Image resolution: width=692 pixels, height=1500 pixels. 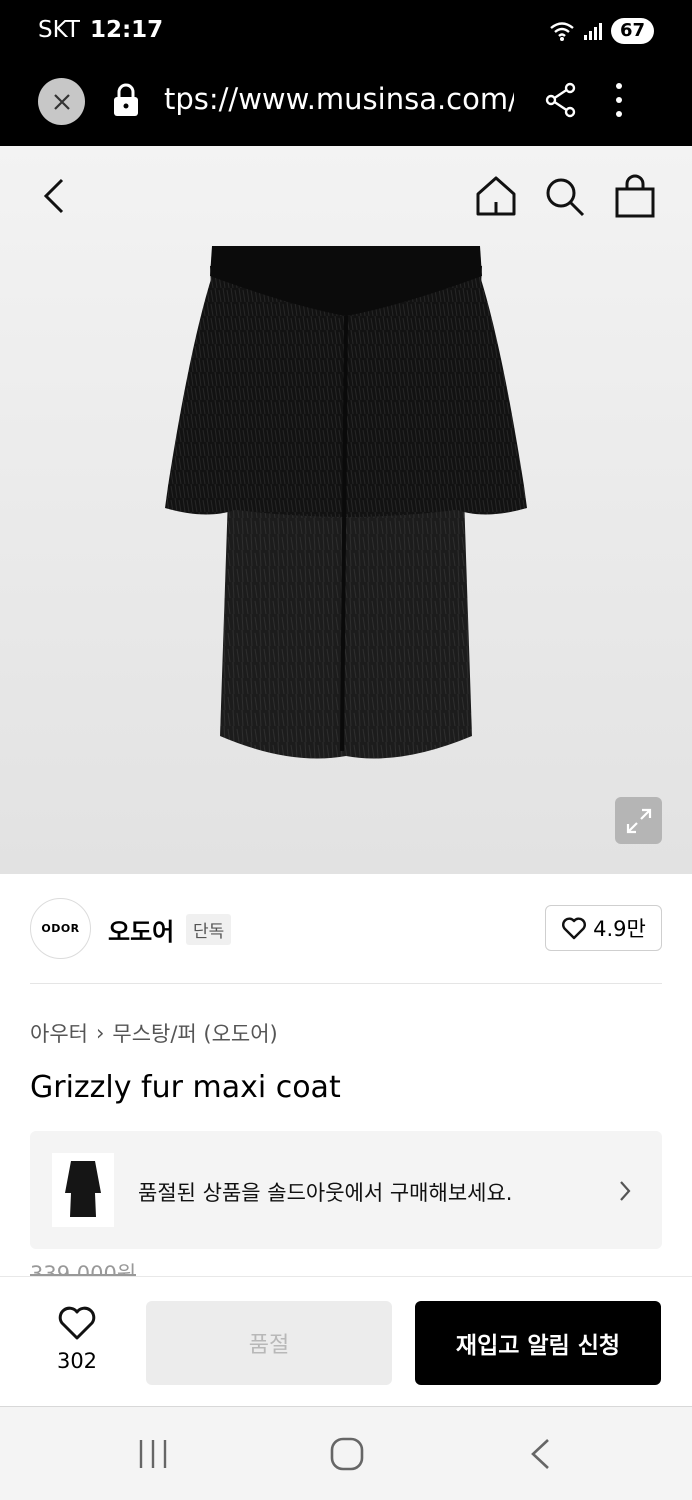 I want to click on brand-like-count: 4.9만, so click(x=619, y=929).